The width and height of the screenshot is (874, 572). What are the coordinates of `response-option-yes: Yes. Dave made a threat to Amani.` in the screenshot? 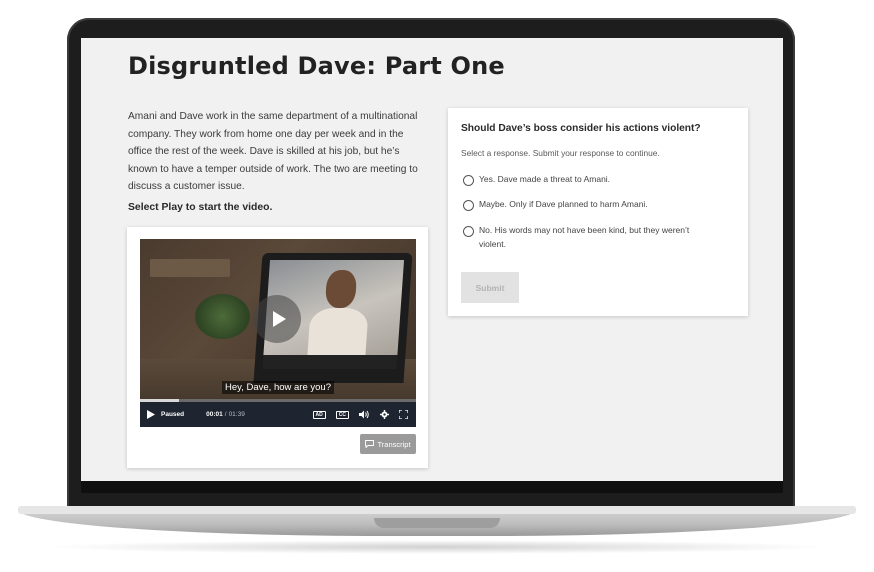 It's located at (593, 180).